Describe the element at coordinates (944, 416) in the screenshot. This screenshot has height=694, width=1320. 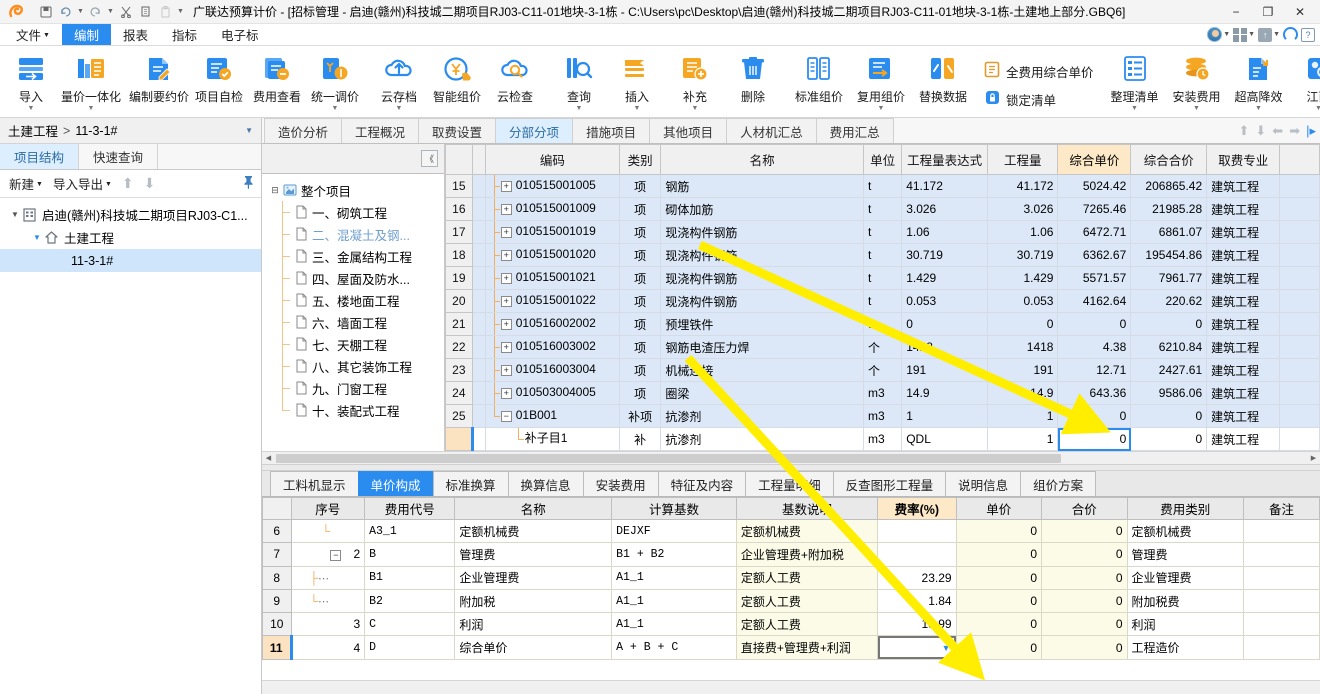
I see `cell-expression: 1` at that location.